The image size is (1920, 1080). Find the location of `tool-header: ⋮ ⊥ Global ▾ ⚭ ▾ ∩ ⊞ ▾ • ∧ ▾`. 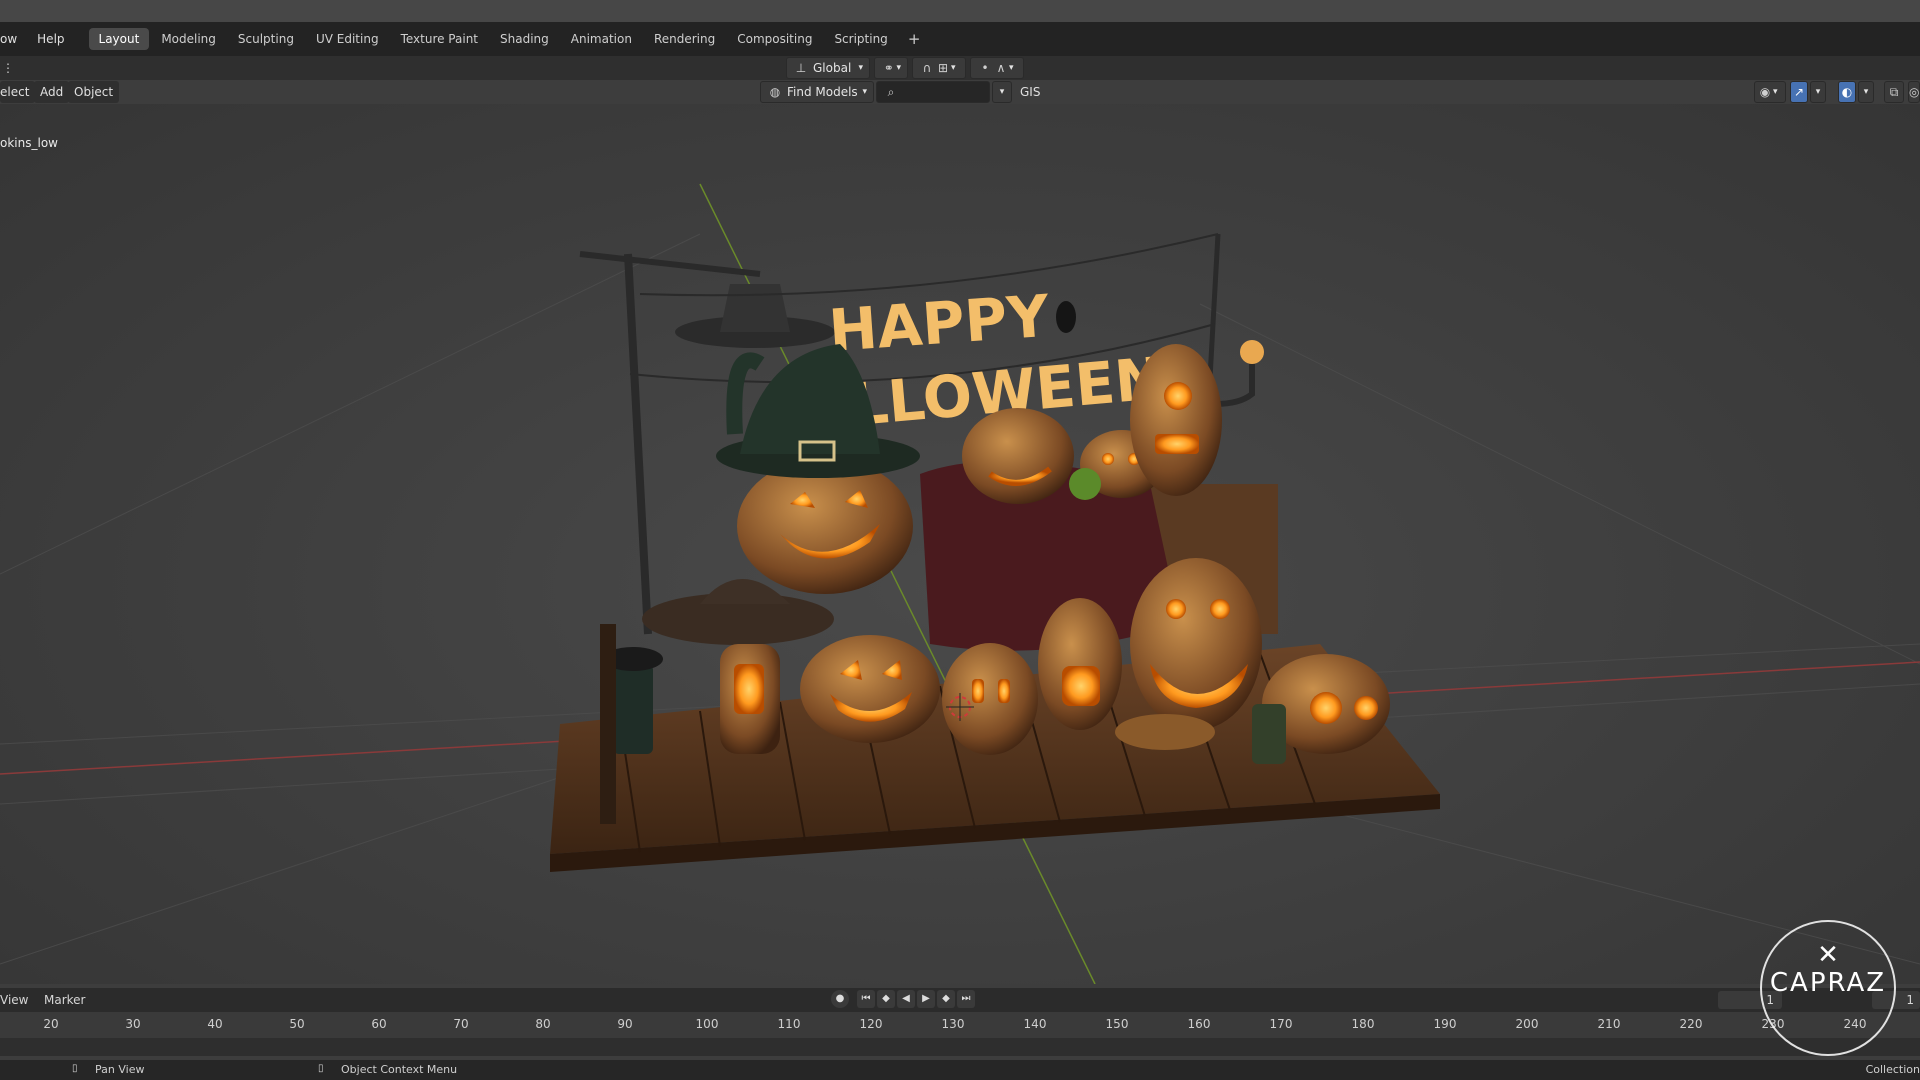

tool-header: ⋮ ⊥ Global ▾ ⚭ ▾ ∩ ⊞ ▾ • ∧ ▾ is located at coordinates (960, 68).